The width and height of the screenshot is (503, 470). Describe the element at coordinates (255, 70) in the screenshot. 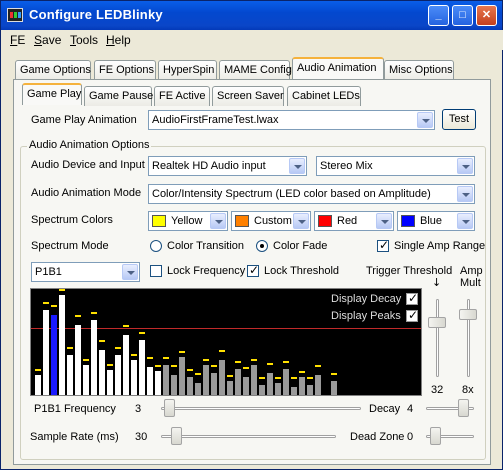

I see `tab-mame-config: MAME Config` at that location.